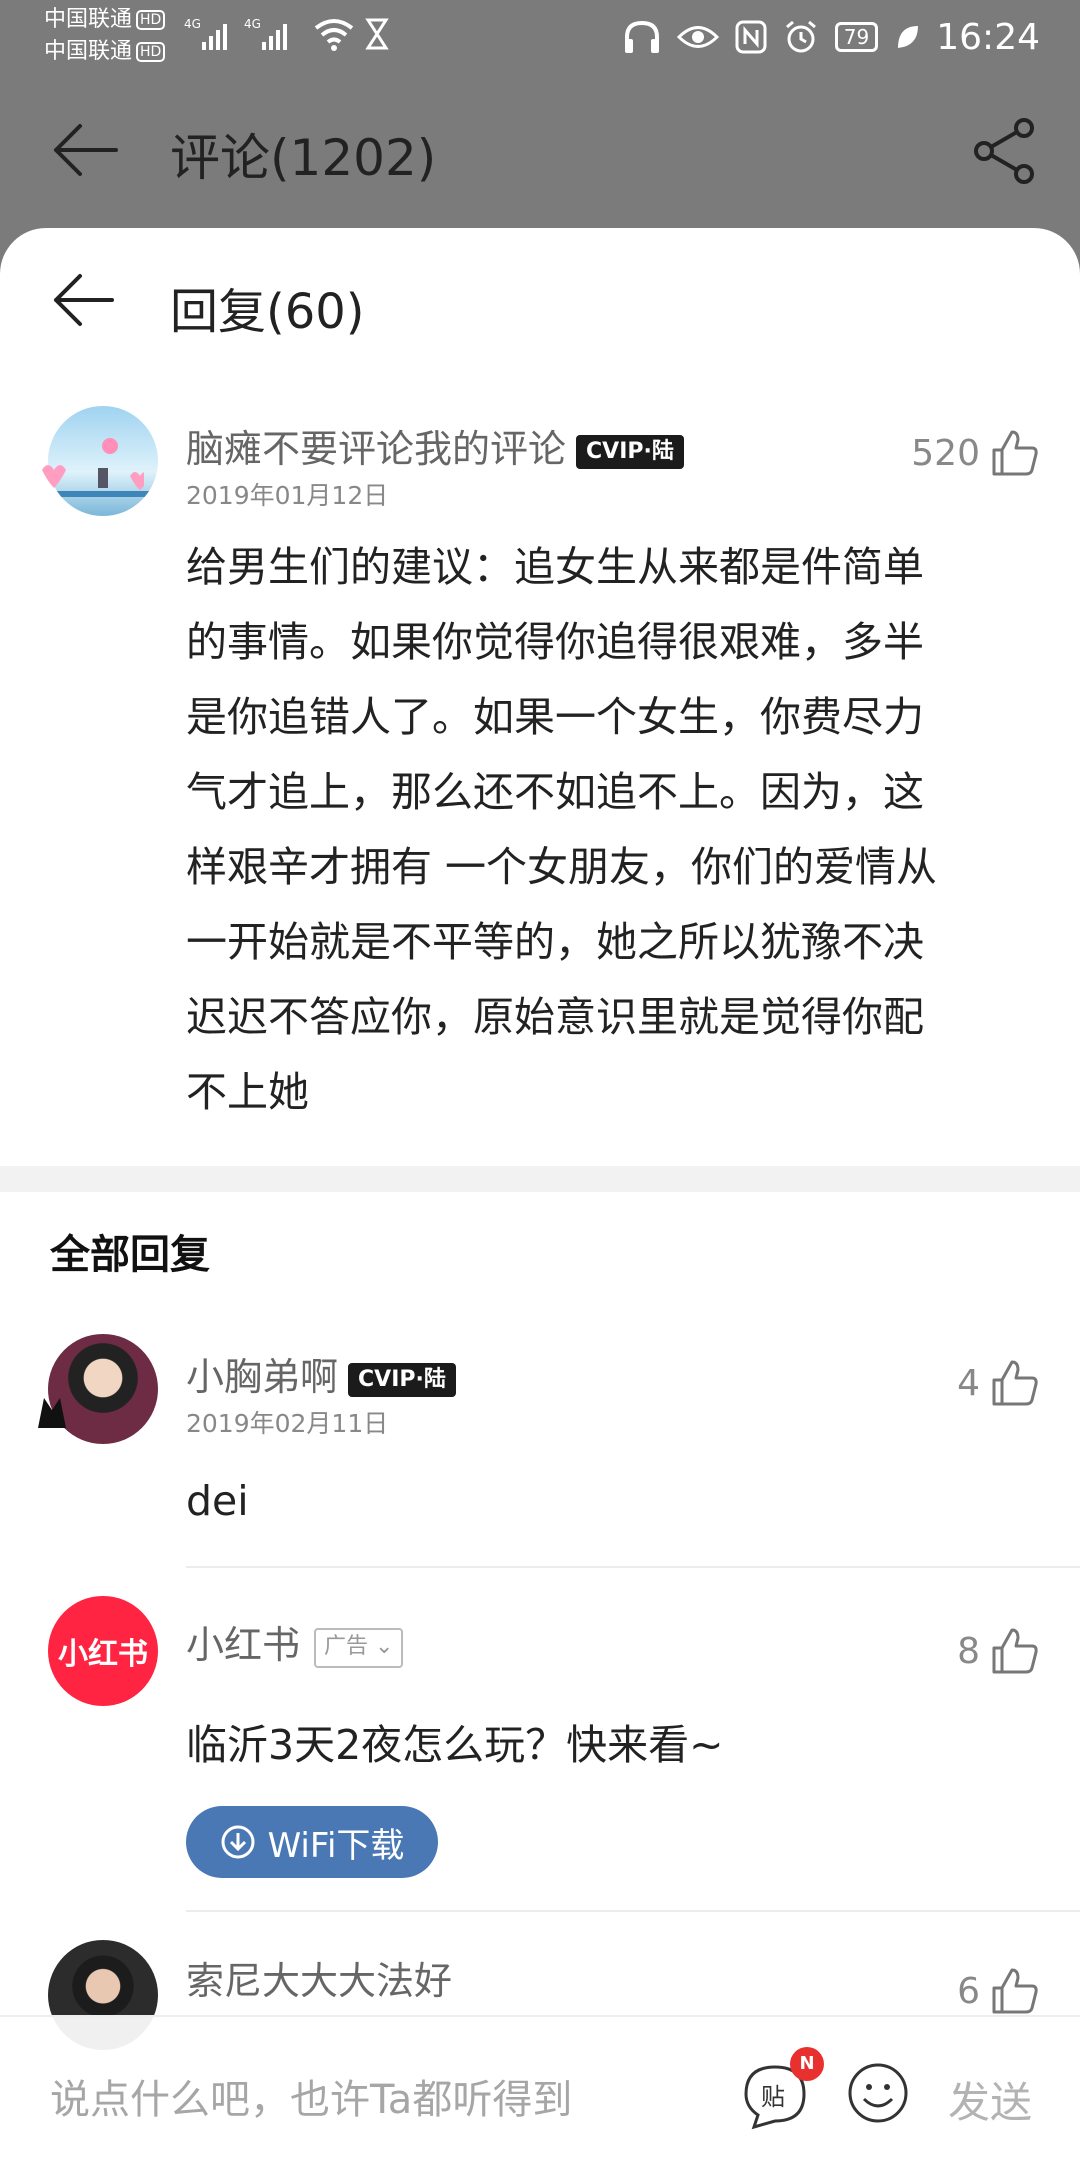  What do you see at coordinates (336, 1845) in the screenshot?
I see `download-button-label: WiFi下载` at bounding box center [336, 1845].